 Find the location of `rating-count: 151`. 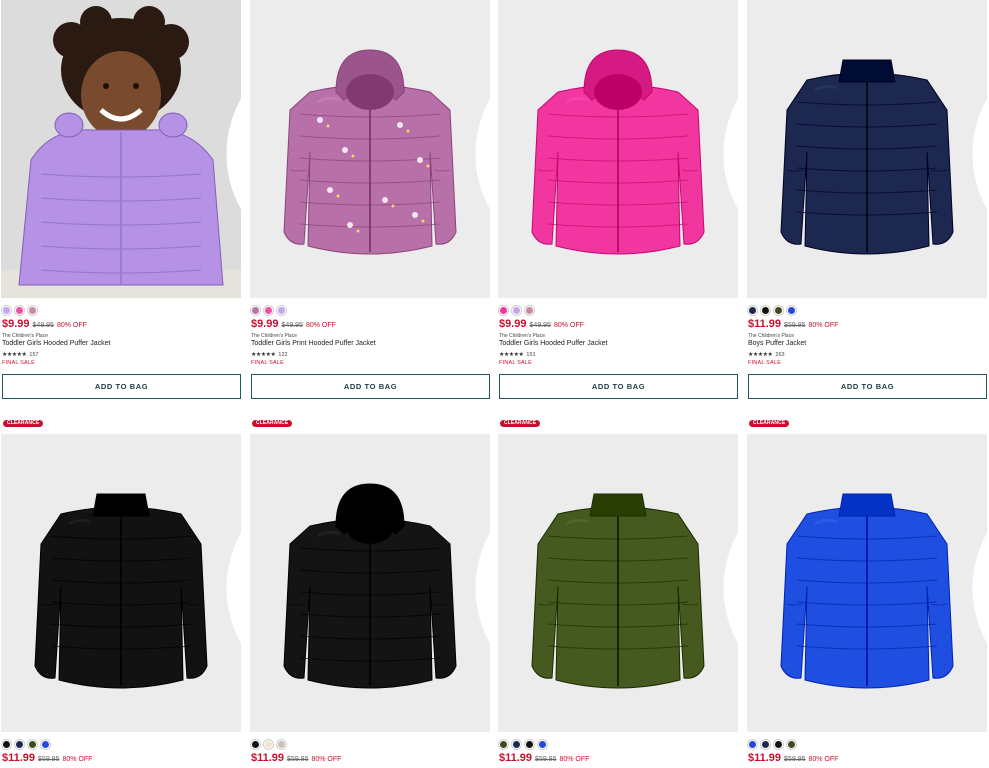

rating-count: 151 is located at coordinates (531, 354).